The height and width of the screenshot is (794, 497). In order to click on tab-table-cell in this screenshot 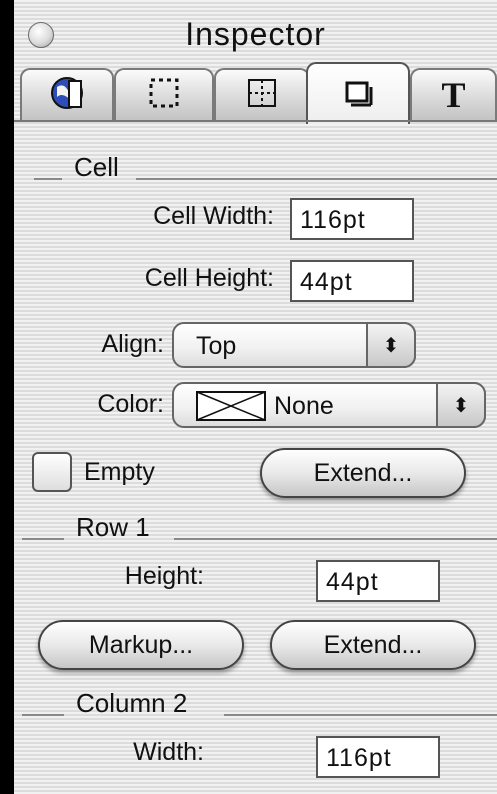, I will do `click(358, 93)`.